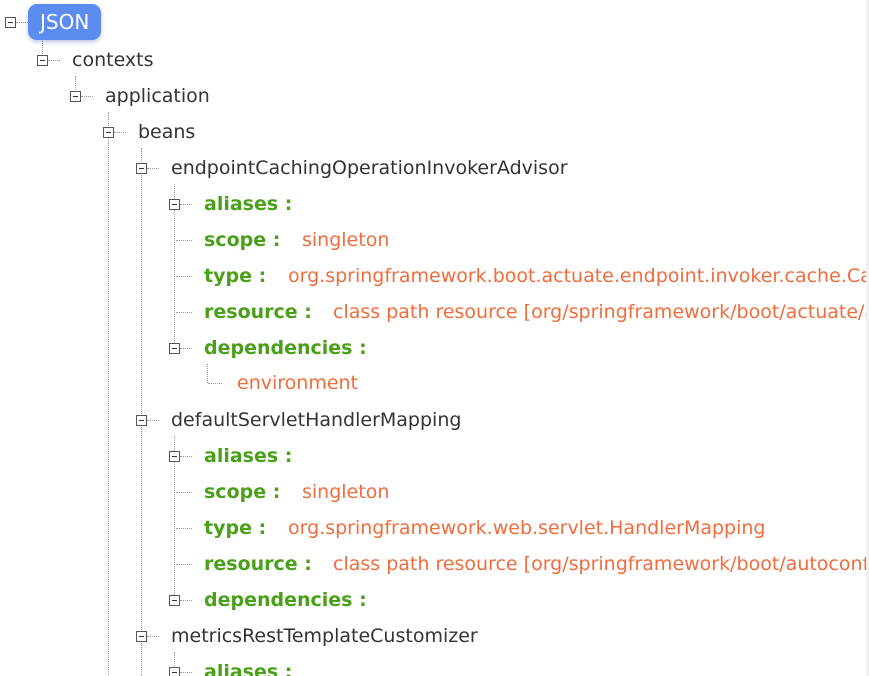 Image resolution: width=869 pixels, height=676 pixels. What do you see at coordinates (65, 22) in the screenshot?
I see `root-label: JSON` at bounding box center [65, 22].